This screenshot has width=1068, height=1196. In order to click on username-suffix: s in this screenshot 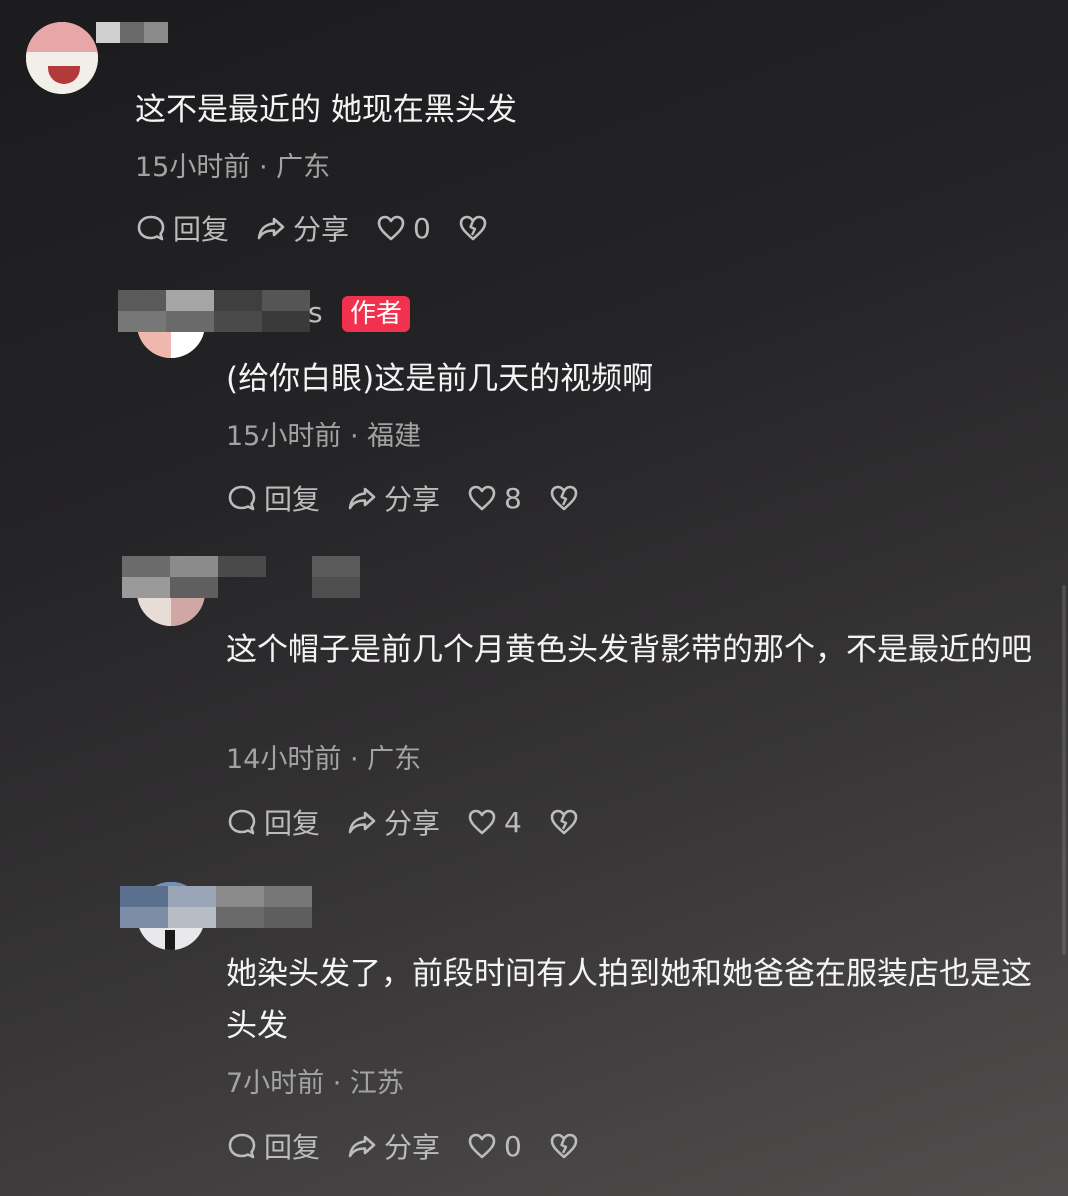, I will do `click(315, 312)`.